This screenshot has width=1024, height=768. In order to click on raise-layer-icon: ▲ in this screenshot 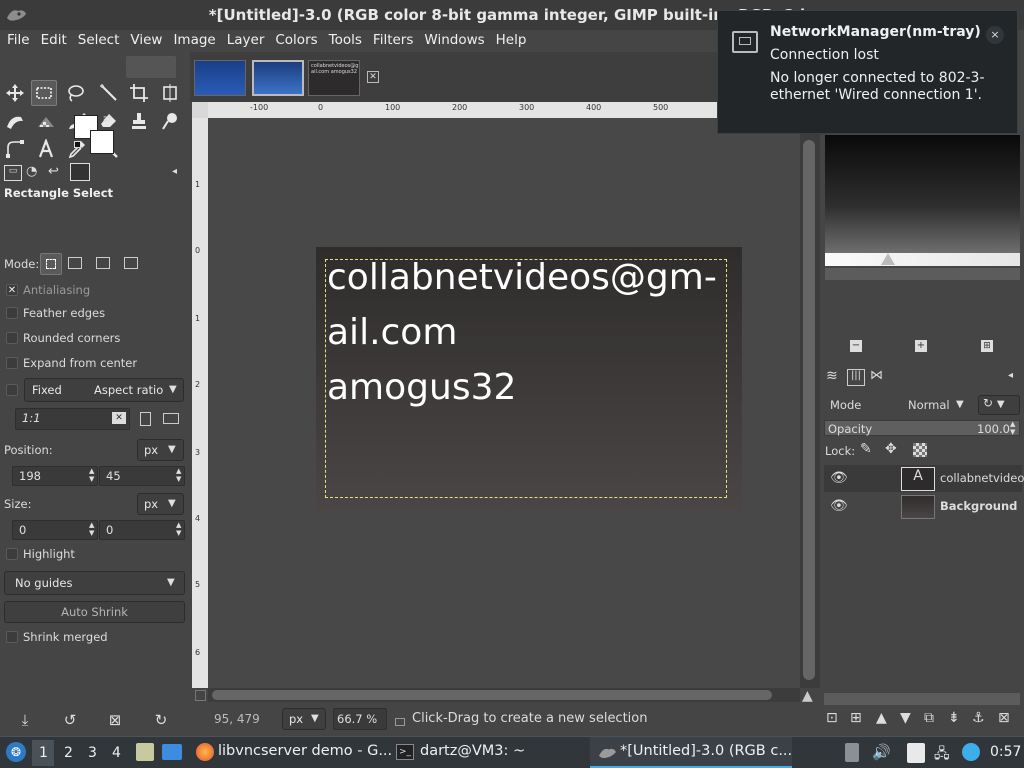, I will do `click(881, 718)`.